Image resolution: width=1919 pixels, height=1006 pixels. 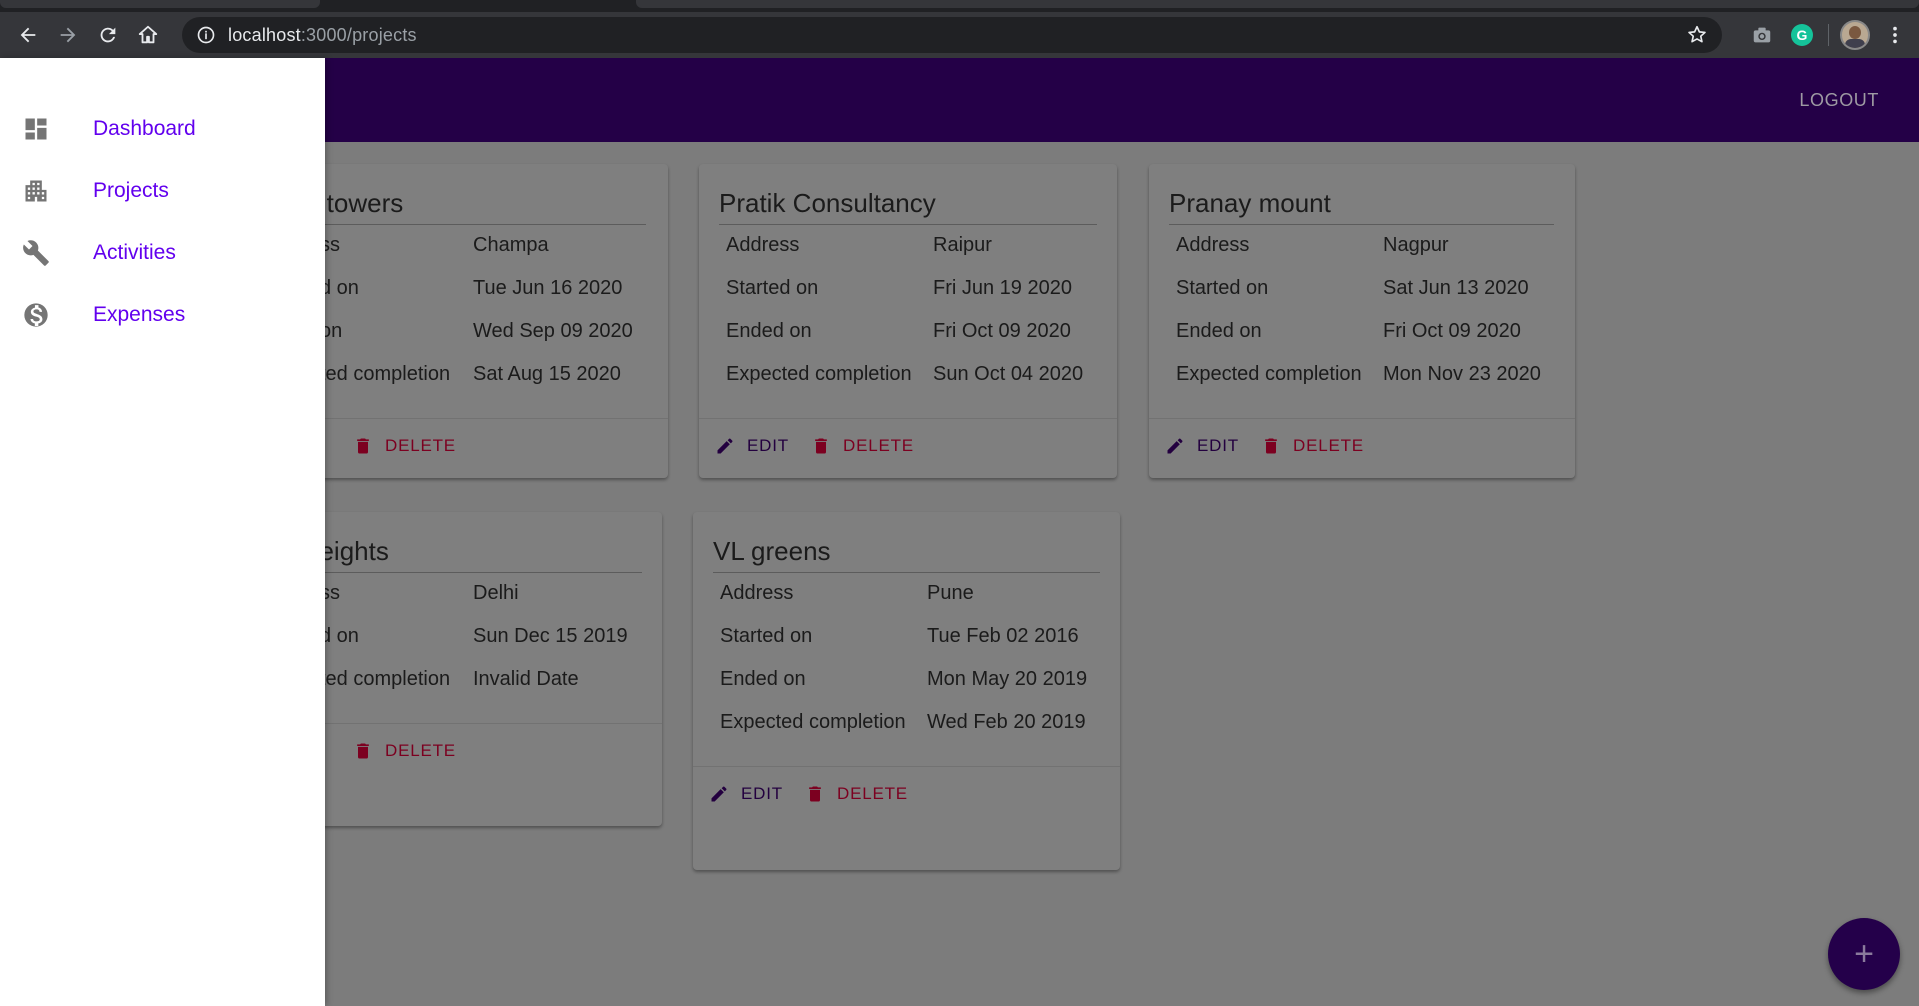 What do you see at coordinates (1250, 203) in the screenshot?
I see `project-title: Pranay mount` at bounding box center [1250, 203].